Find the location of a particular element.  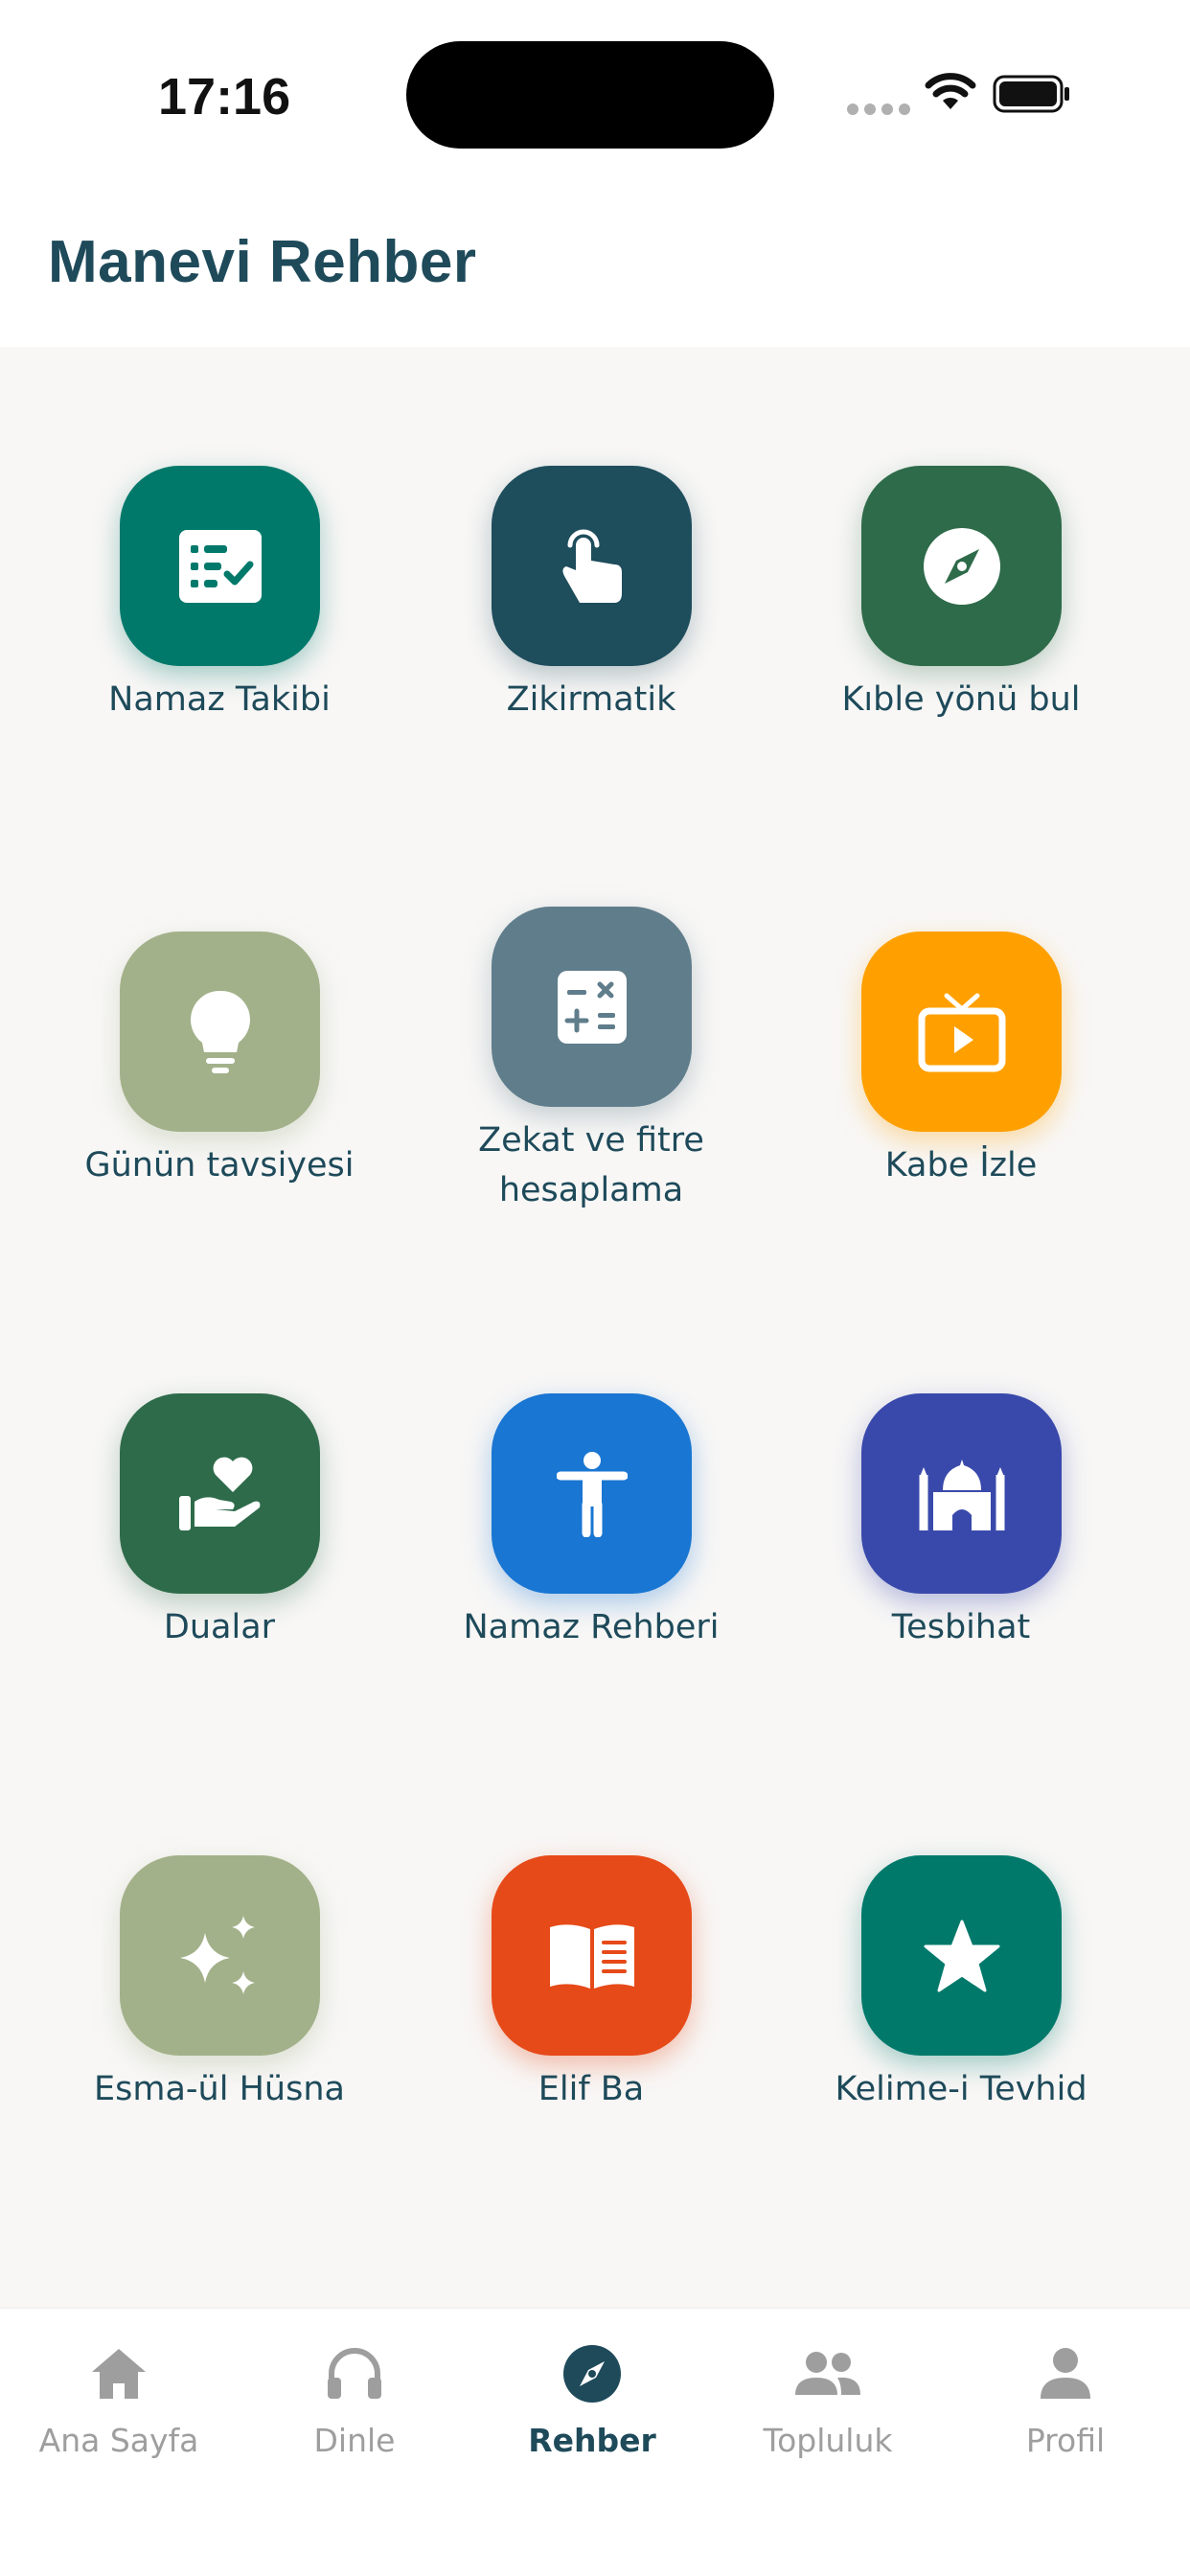

open-book-icon is located at coordinates (591, 1956).